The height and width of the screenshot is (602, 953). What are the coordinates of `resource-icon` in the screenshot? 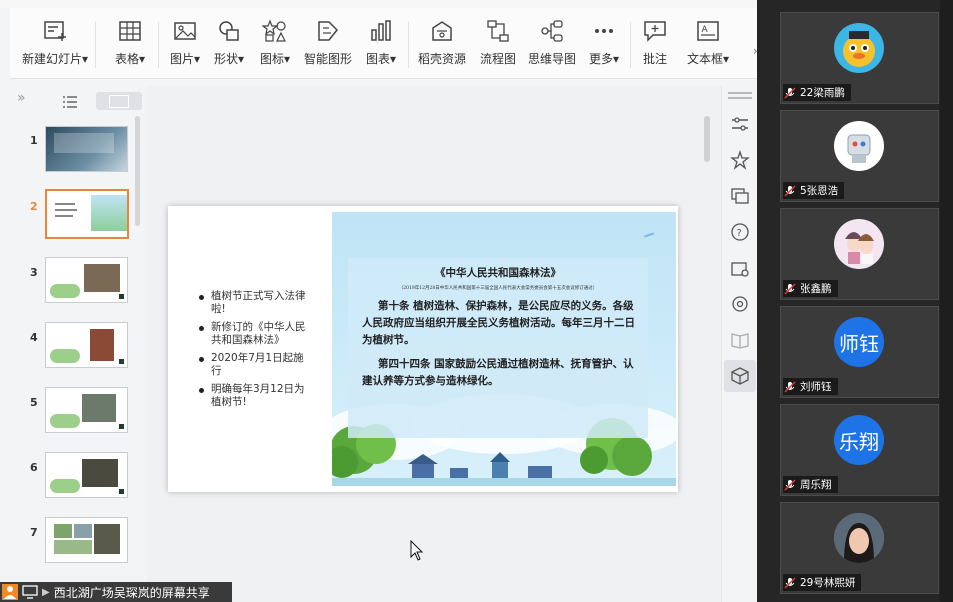 It's located at (442, 31).